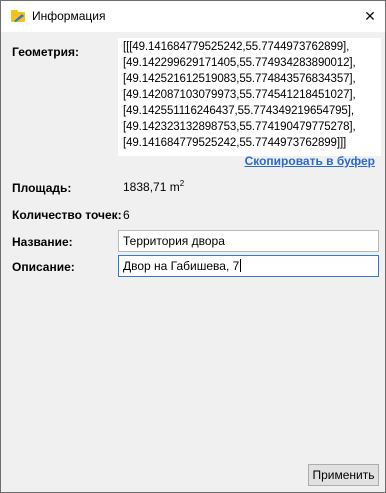 This screenshot has width=386, height=493. What do you see at coordinates (238, 111) in the screenshot?
I see `geometry-line: [49.142551116246437,55.774349219654795],` at bounding box center [238, 111].